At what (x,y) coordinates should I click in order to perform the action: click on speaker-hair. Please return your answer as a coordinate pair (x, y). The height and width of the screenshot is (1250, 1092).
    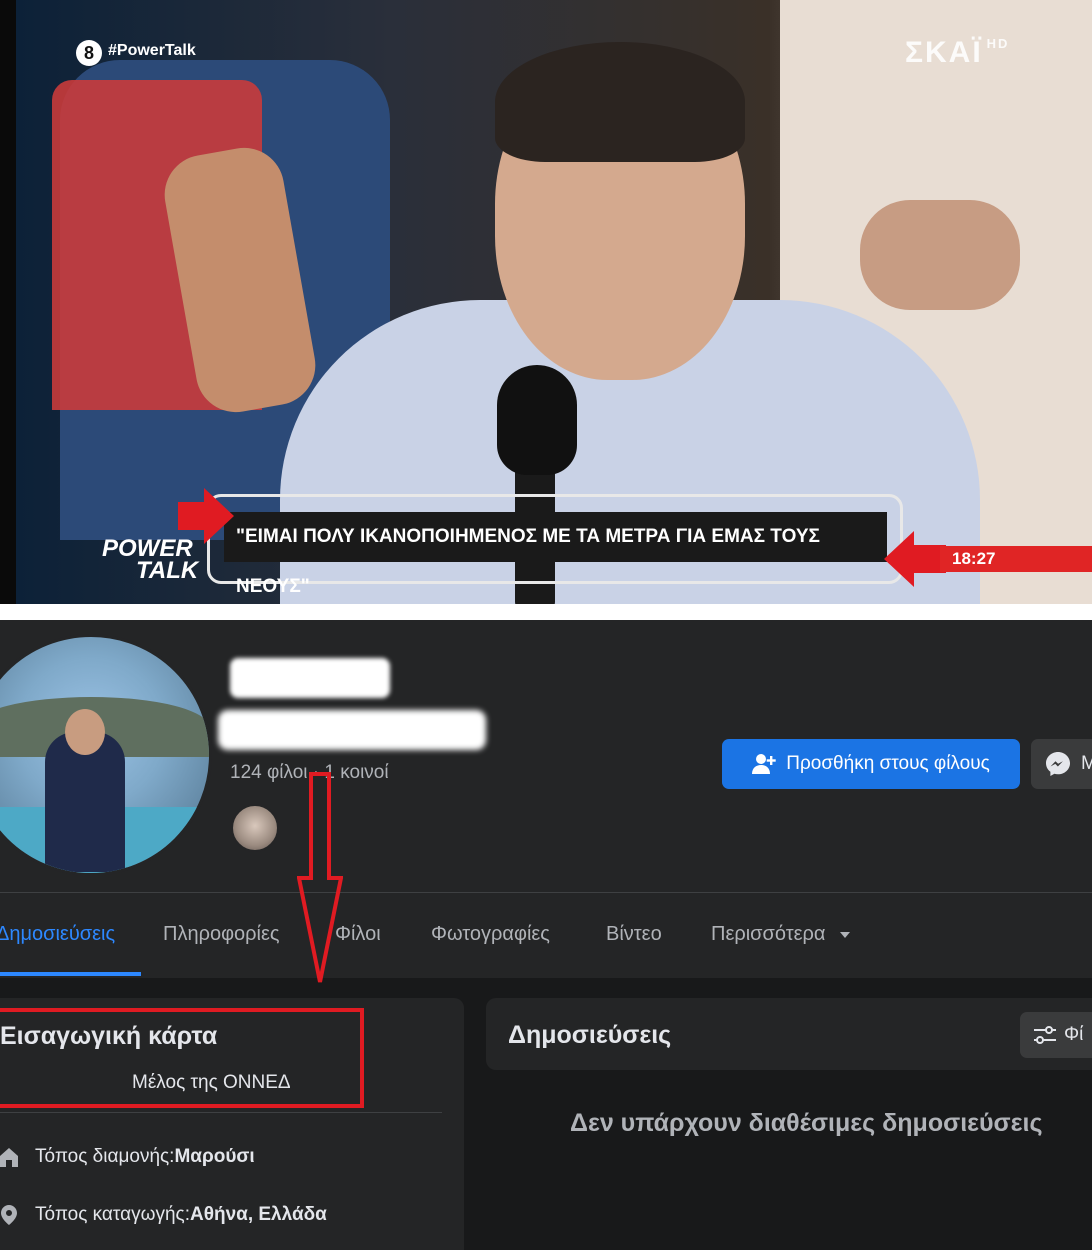
    Looking at the image, I should click on (620, 102).